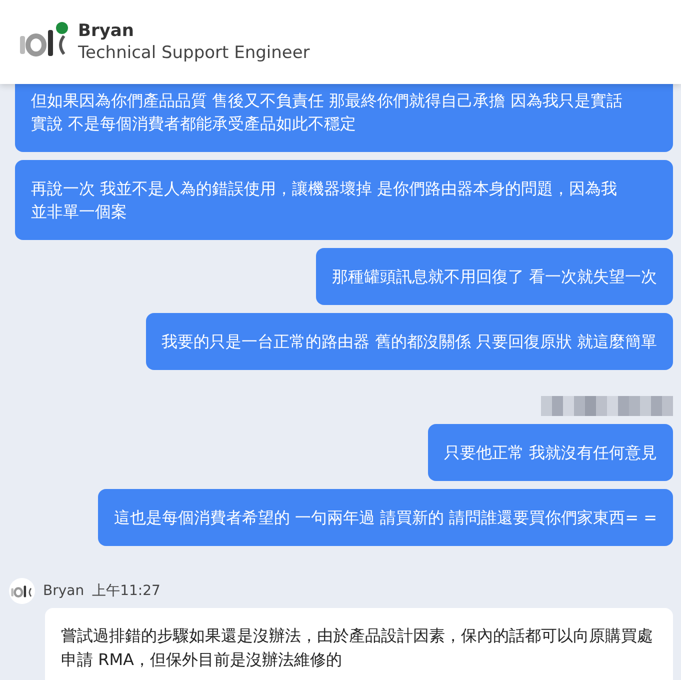  What do you see at coordinates (409, 341) in the screenshot?
I see `message-bubble: 我要的只是一台正常的路由器 舊的都沒關係 只要回復原狀 就這麼簡單` at bounding box center [409, 341].